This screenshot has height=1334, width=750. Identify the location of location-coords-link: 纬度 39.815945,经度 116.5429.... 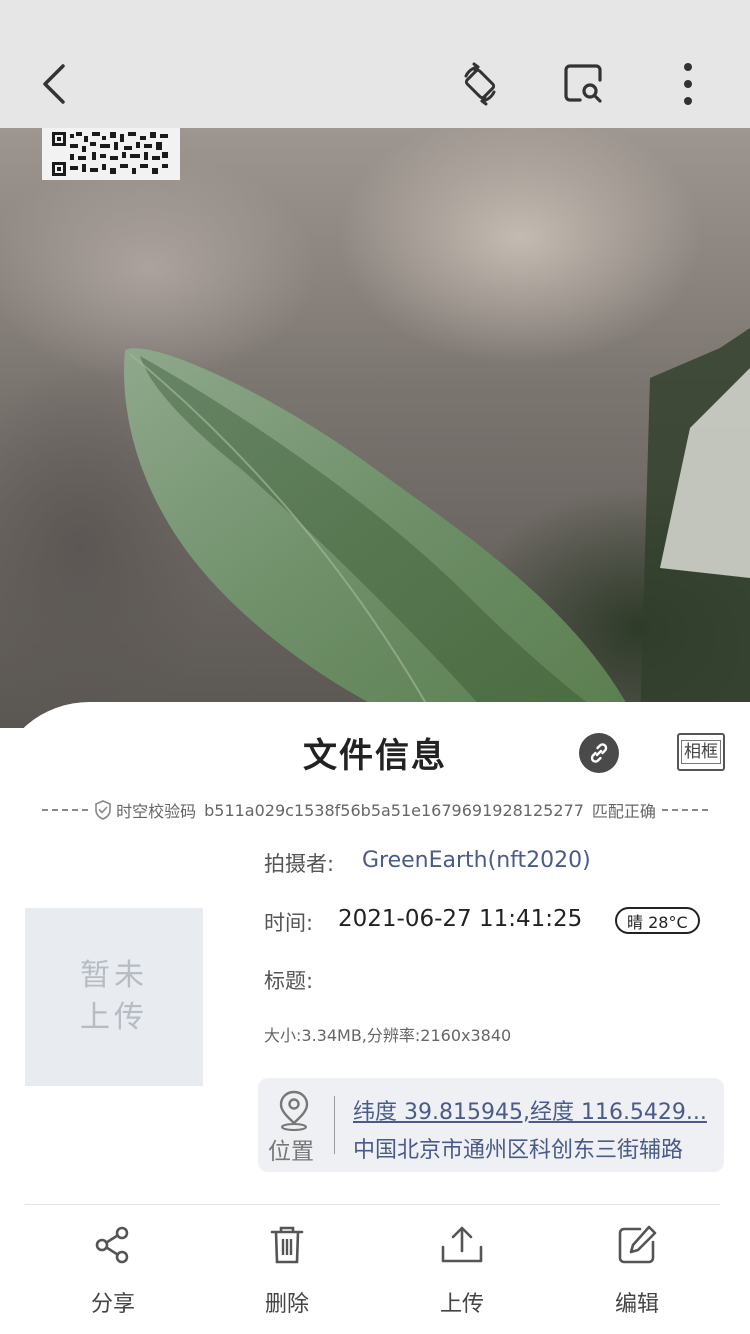
(537, 1110).